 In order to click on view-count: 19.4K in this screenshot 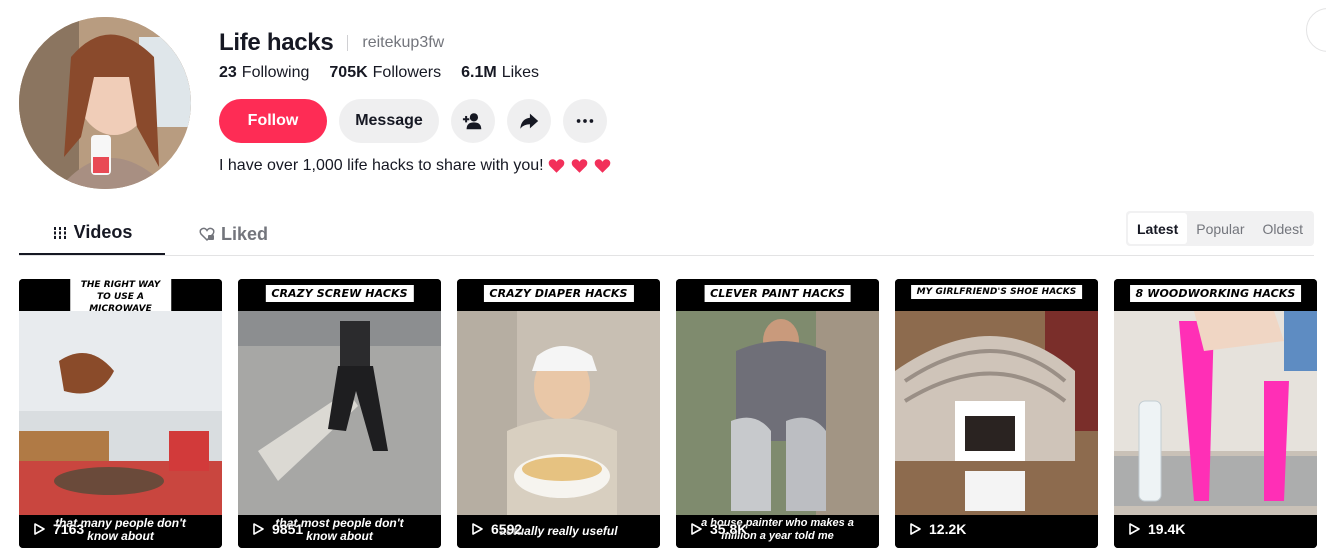, I will do `click(1156, 529)`.